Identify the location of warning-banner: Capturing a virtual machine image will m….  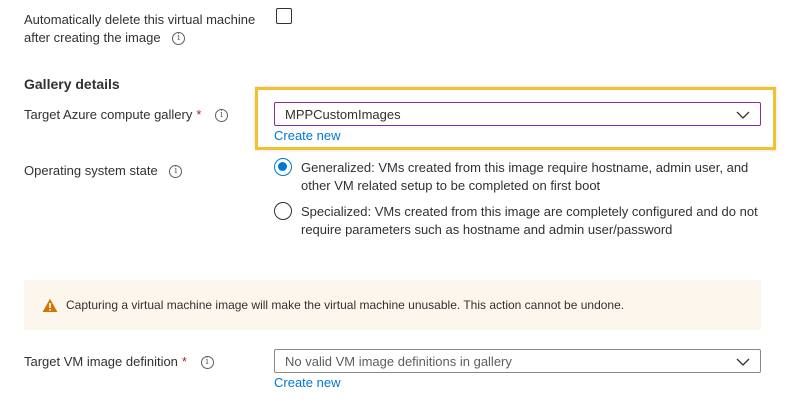
(392, 305).